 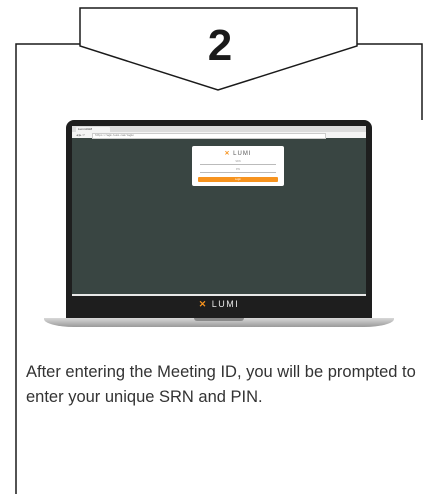 What do you see at coordinates (242, 154) in the screenshot?
I see `lumi-logo-text: LUMI` at bounding box center [242, 154].